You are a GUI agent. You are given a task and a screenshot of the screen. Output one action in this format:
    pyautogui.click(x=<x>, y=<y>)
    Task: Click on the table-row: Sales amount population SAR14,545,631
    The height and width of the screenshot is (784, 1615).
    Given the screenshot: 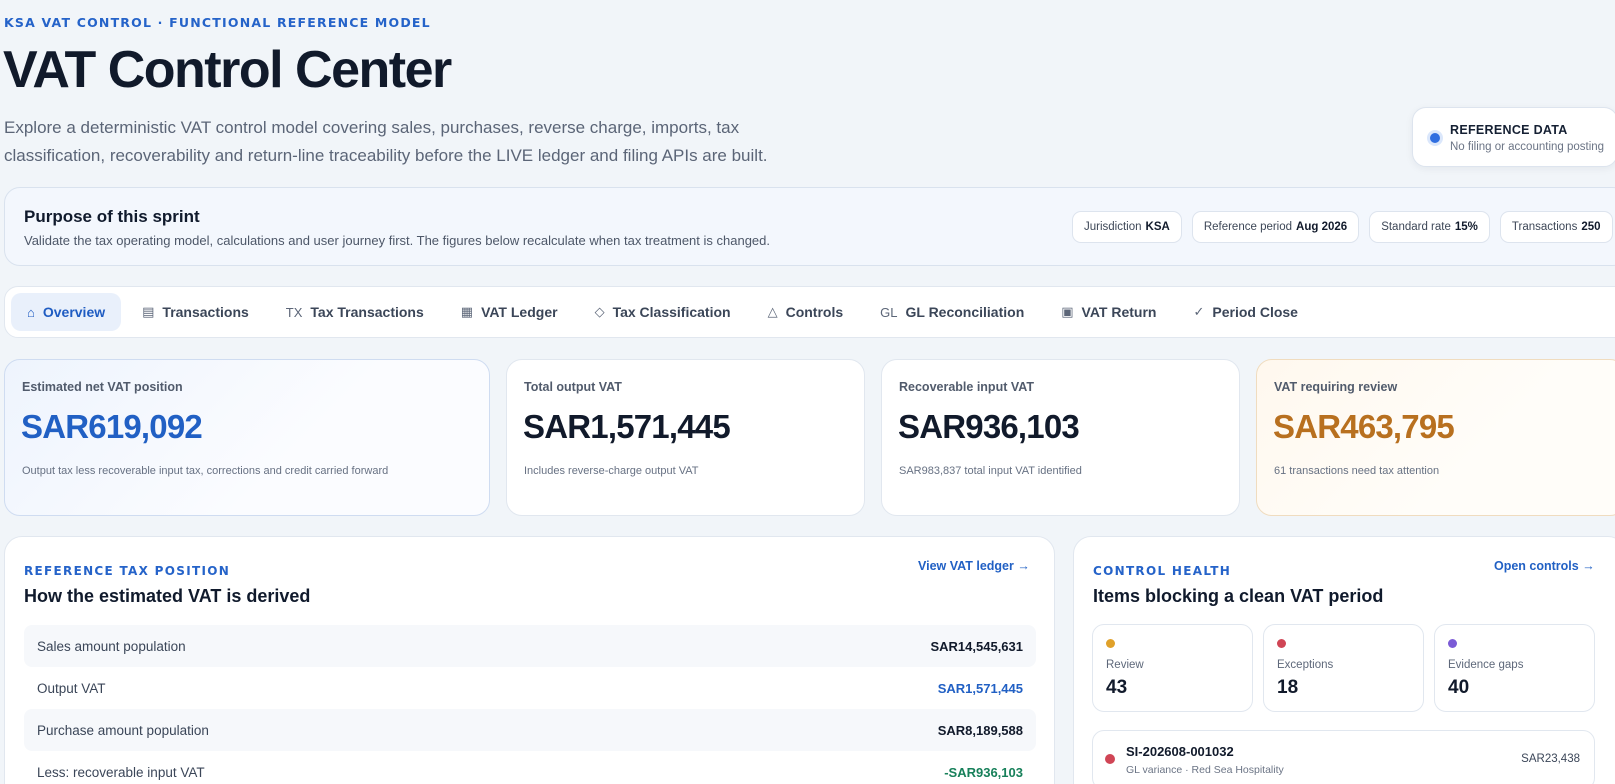 What is the action you would take?
    pyautogui.click(x=530, y=646)
    